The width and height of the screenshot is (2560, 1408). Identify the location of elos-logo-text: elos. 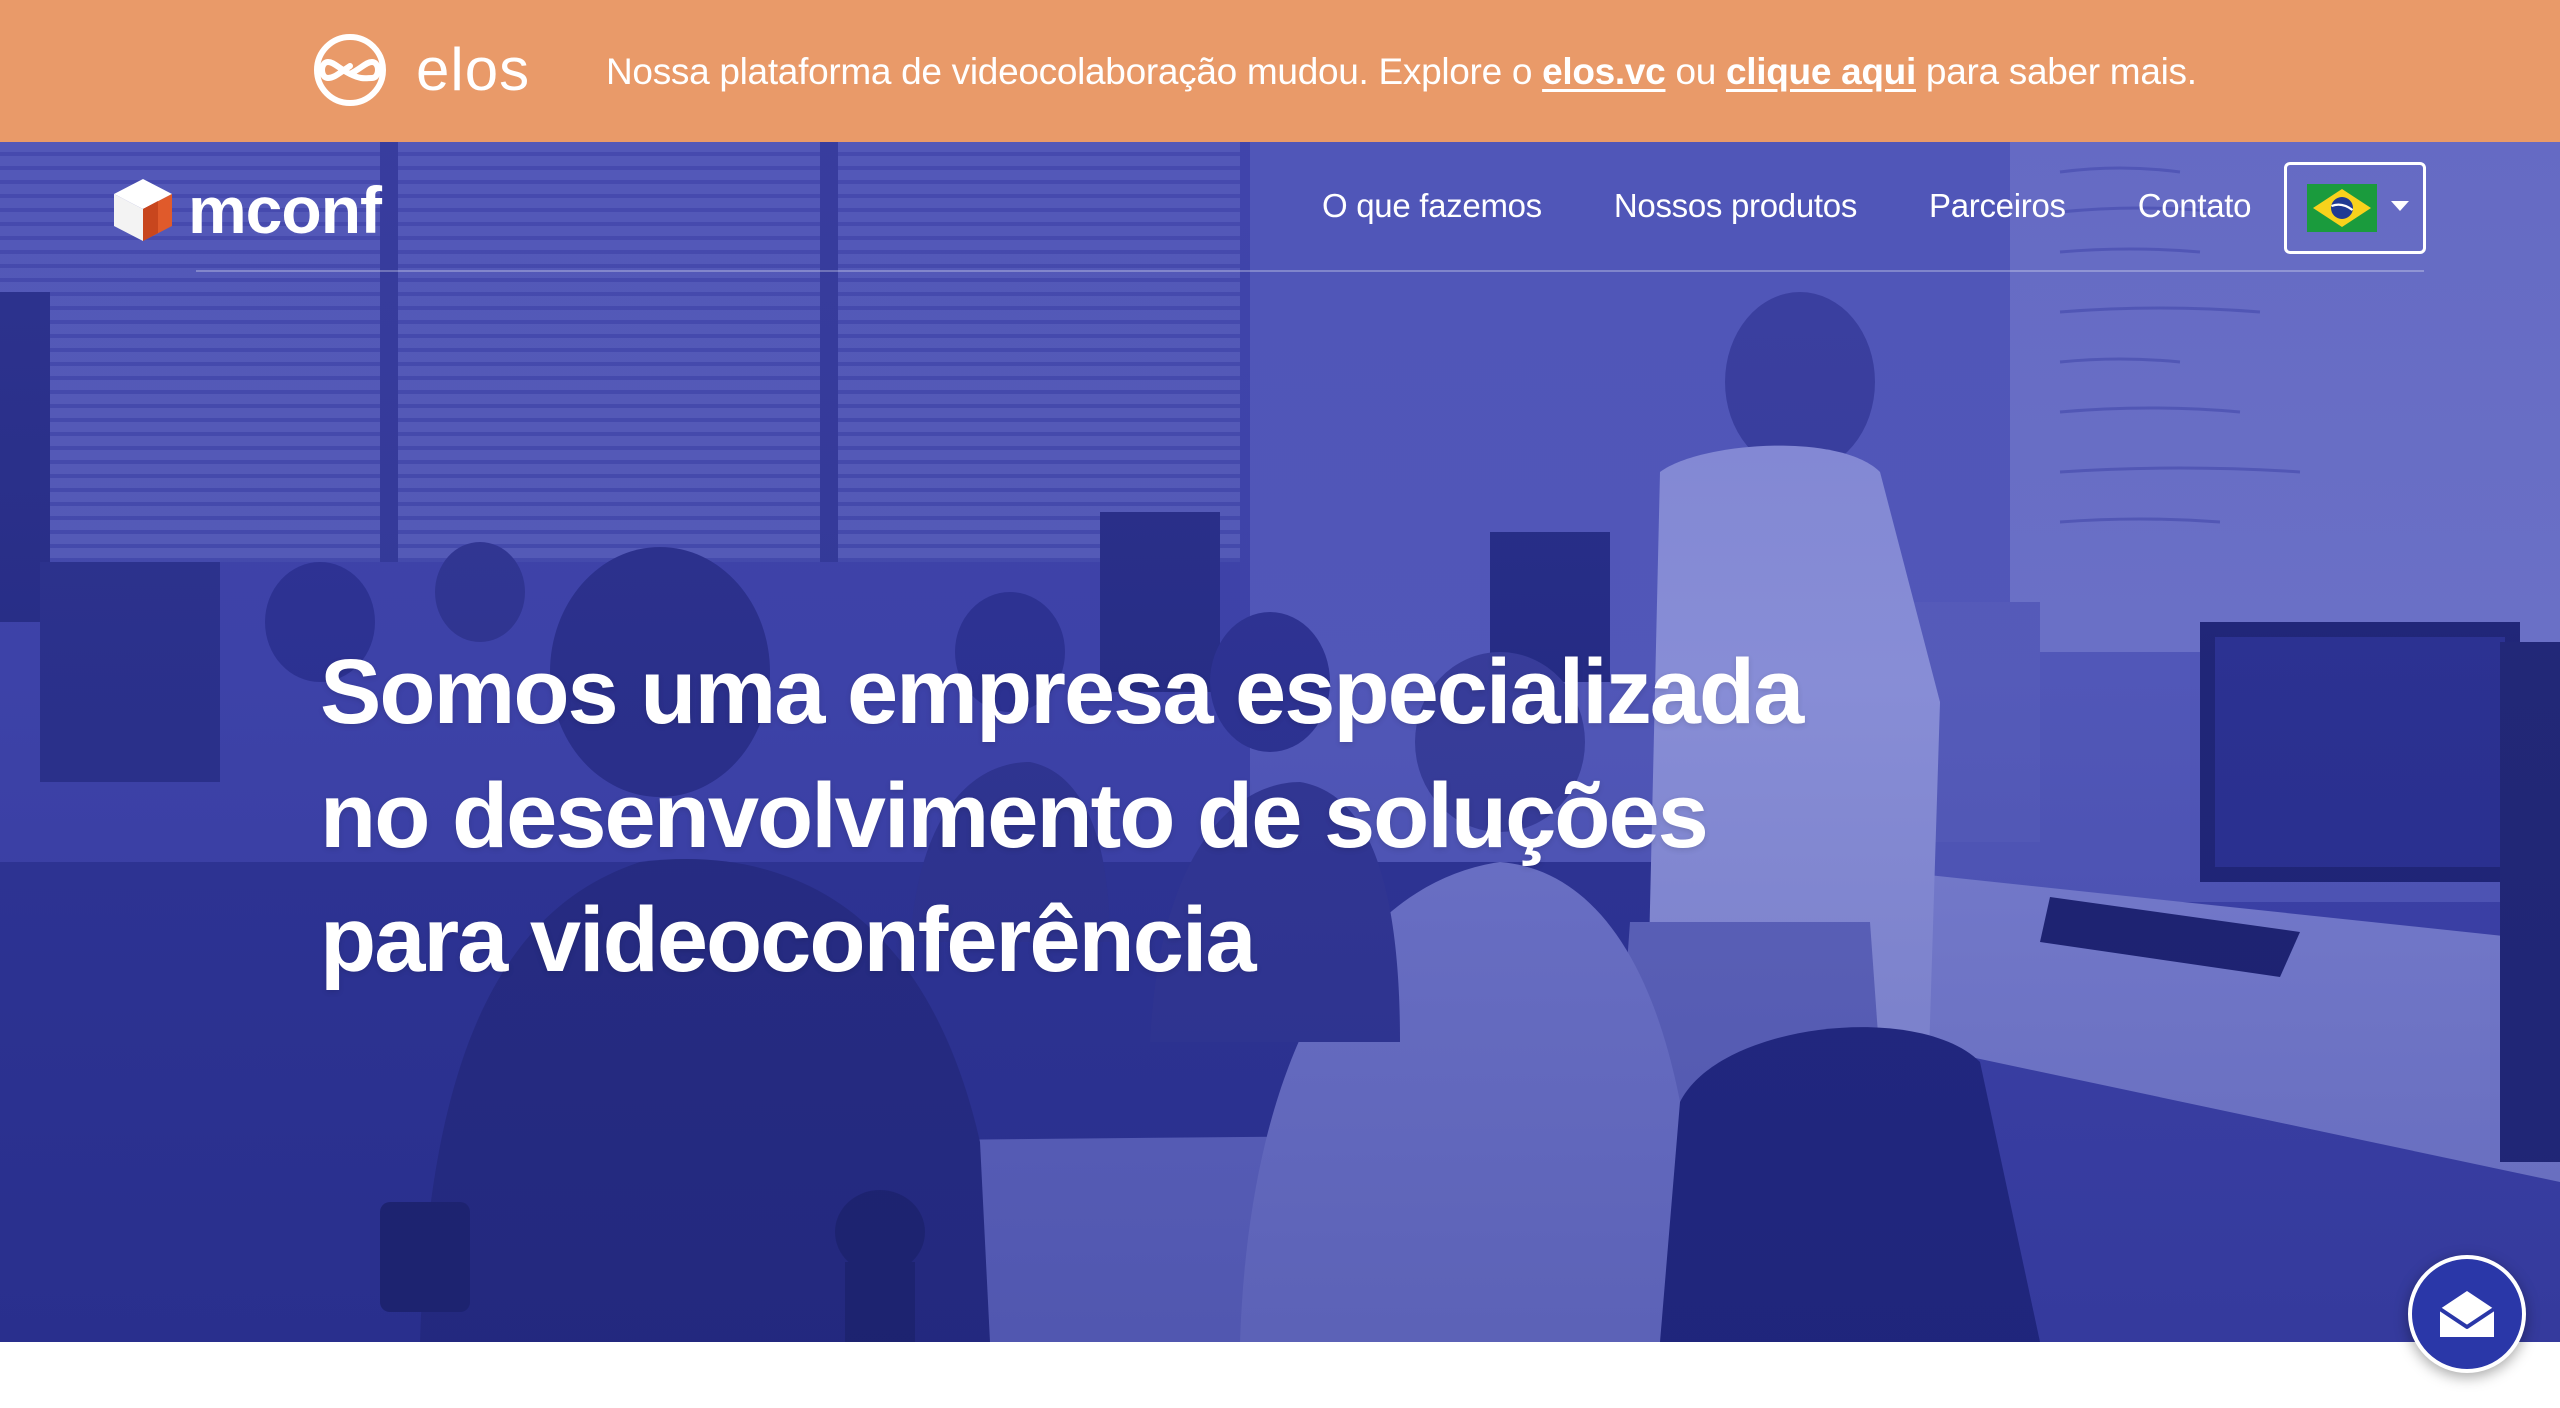
(473, 69).